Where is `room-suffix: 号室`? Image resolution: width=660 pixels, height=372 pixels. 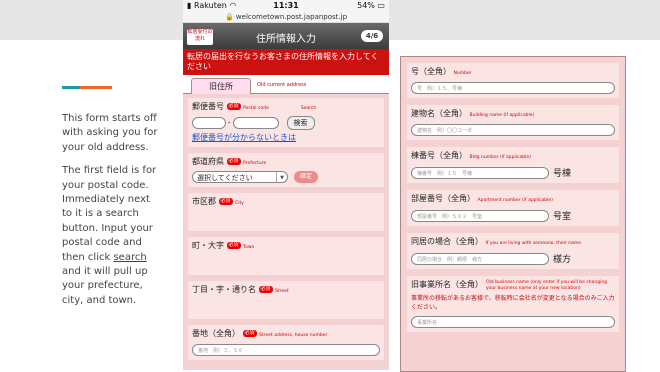
room-suffix: 号室 is located at coordinates (562, 217).